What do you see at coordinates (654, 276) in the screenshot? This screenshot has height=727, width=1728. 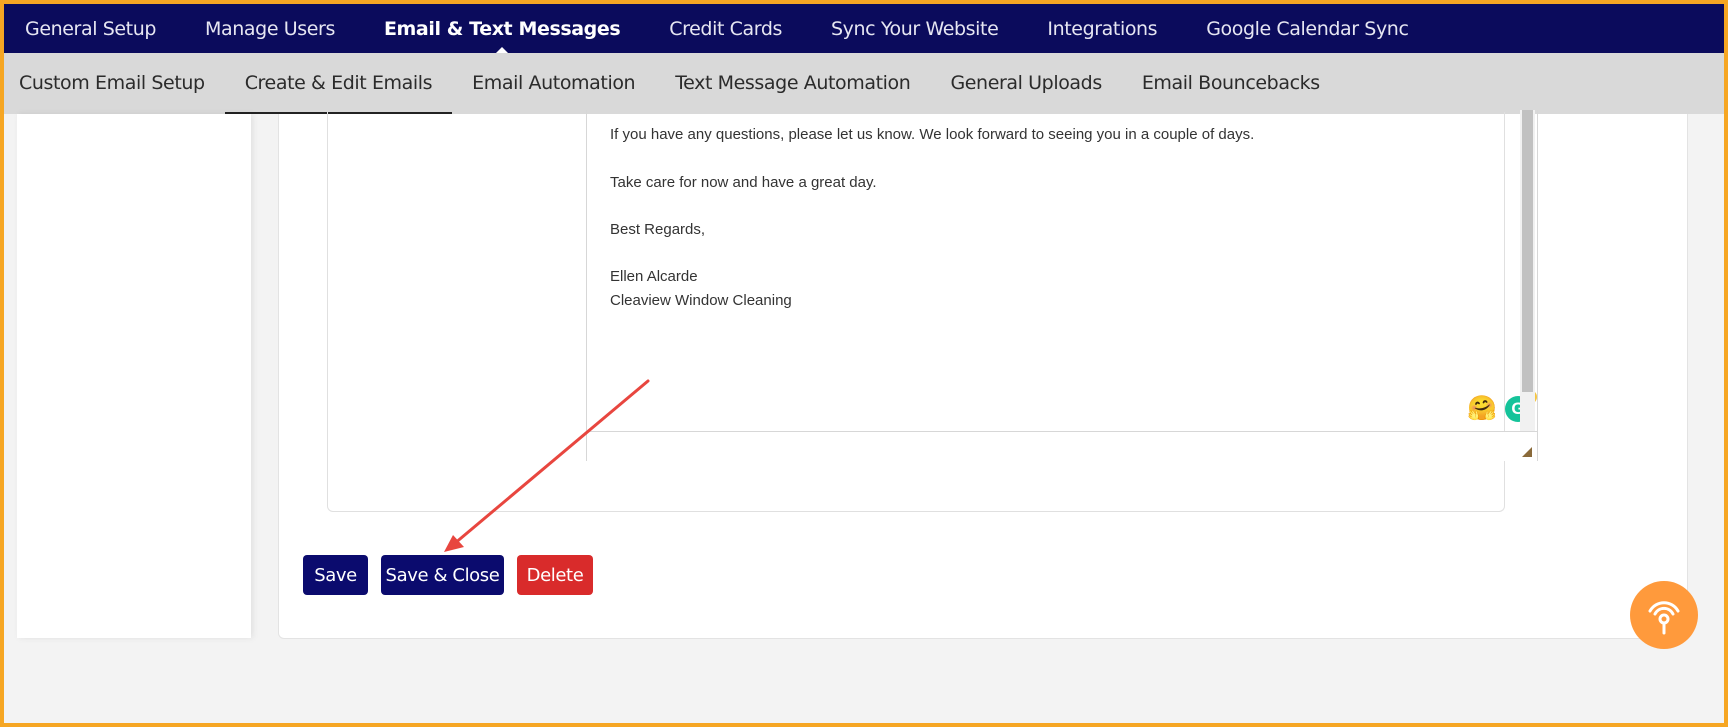 I see `editor-line: Ellen Alcarde` at bounding box center [654, 276].